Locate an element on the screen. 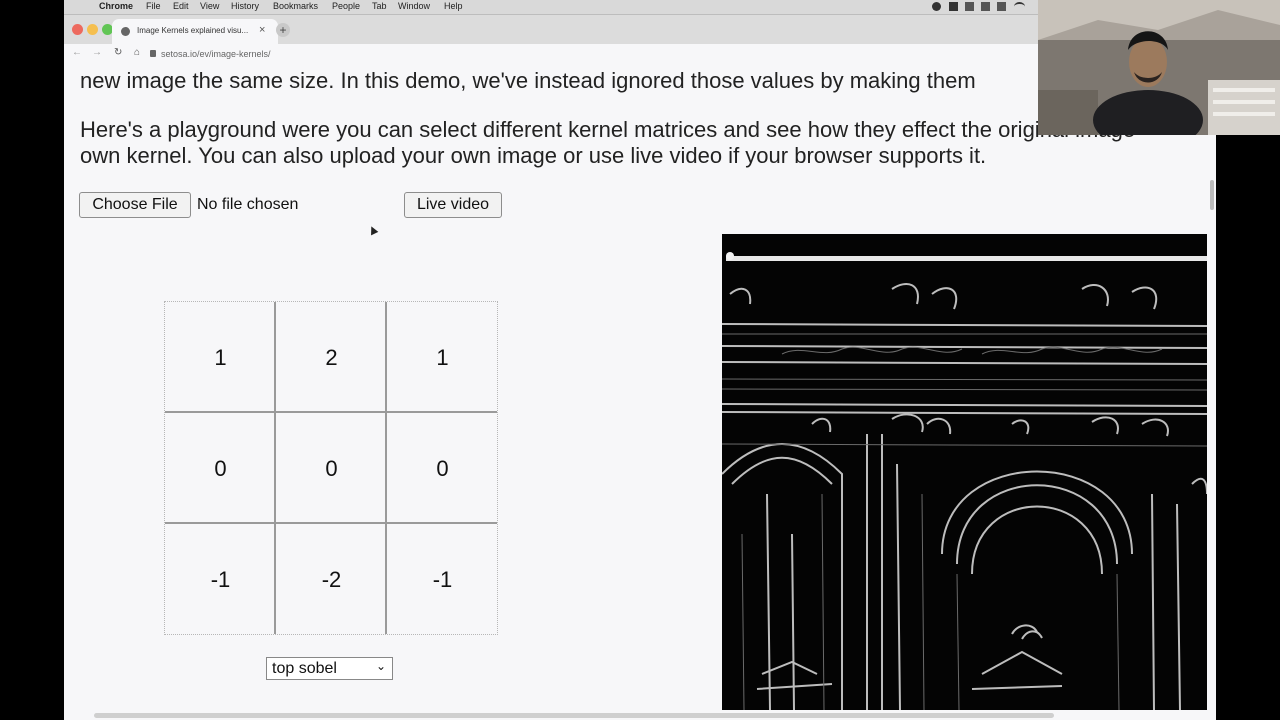  menu-edit: Edit is located at coordinates (181, 6).